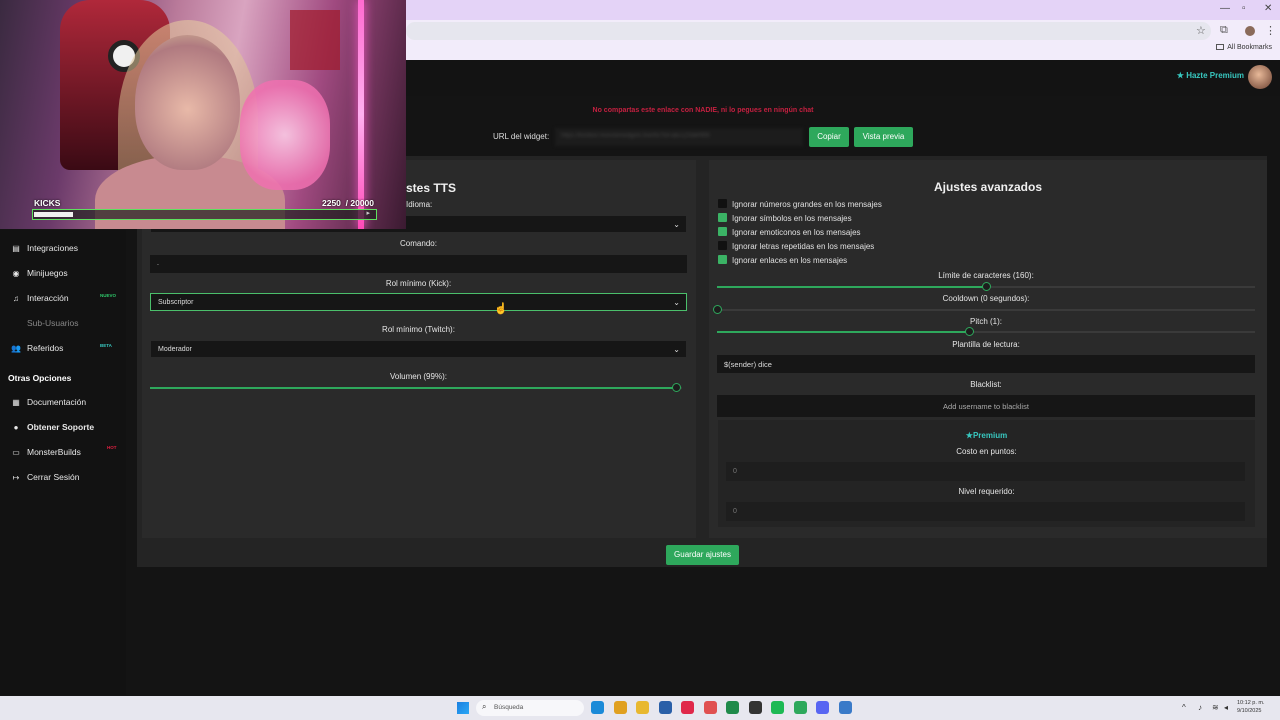 The image size is (1280, 720). I want to click on sidebar-other-item-3: ↦ Cerrar Sesión, so click(45, 478).